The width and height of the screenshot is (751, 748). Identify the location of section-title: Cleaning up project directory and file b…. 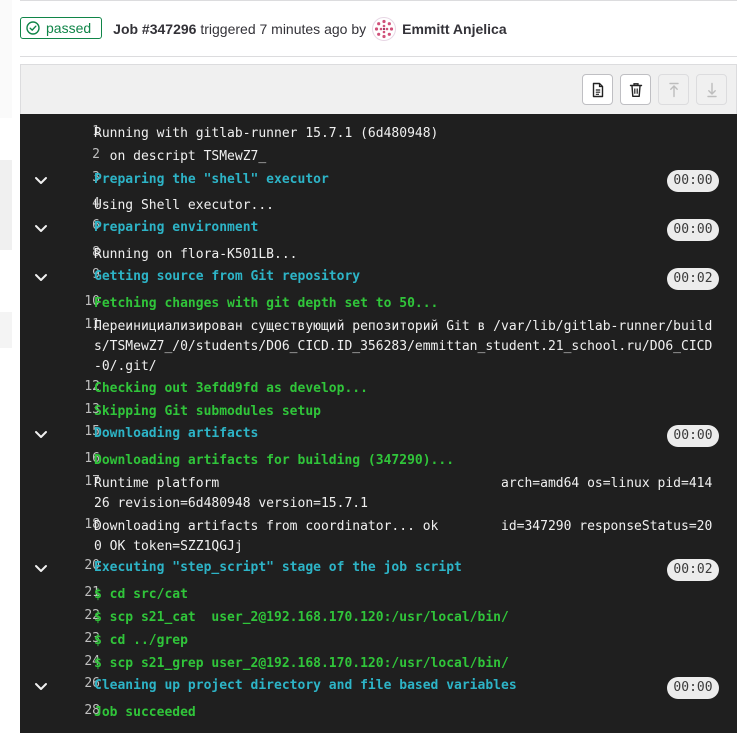
(305, 685).